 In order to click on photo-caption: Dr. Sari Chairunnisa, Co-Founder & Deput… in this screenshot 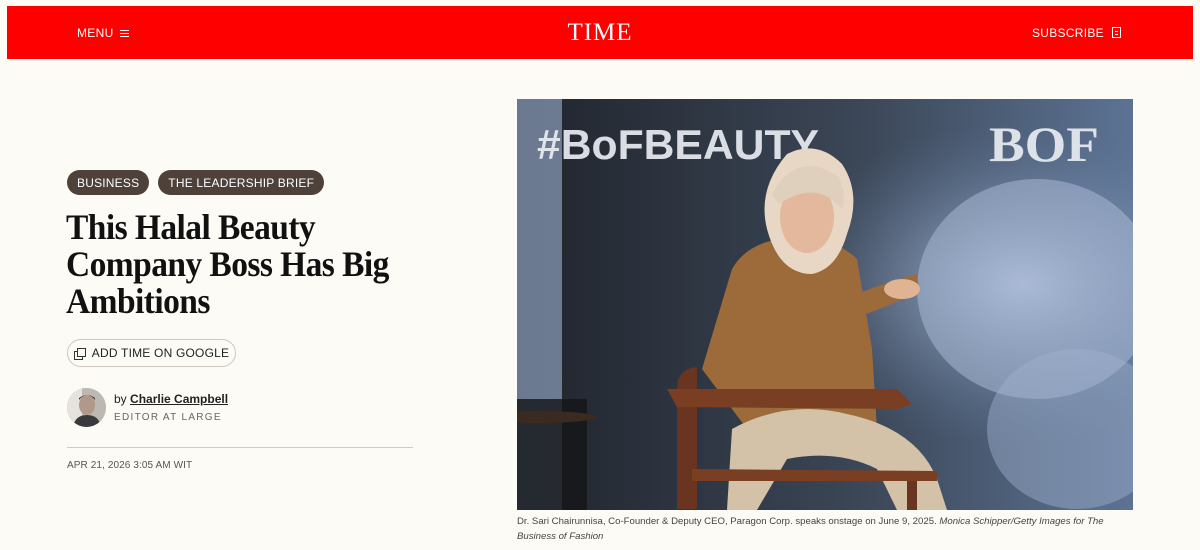, I will do `click(825, 529)`.